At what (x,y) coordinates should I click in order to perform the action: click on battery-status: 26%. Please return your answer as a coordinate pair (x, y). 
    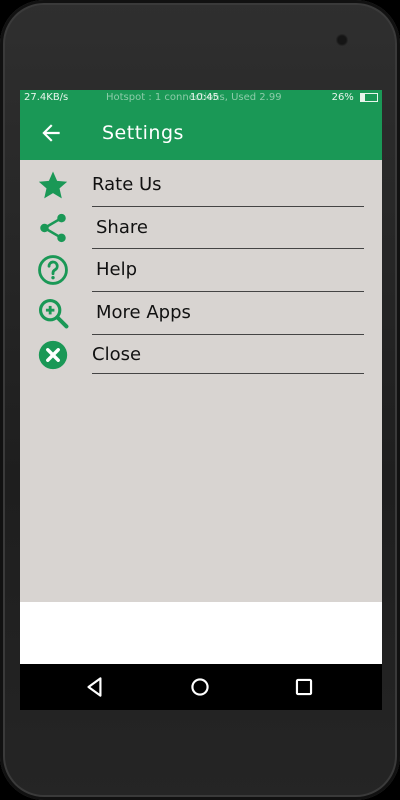
    Looking at the image, I should click on (355, 98).